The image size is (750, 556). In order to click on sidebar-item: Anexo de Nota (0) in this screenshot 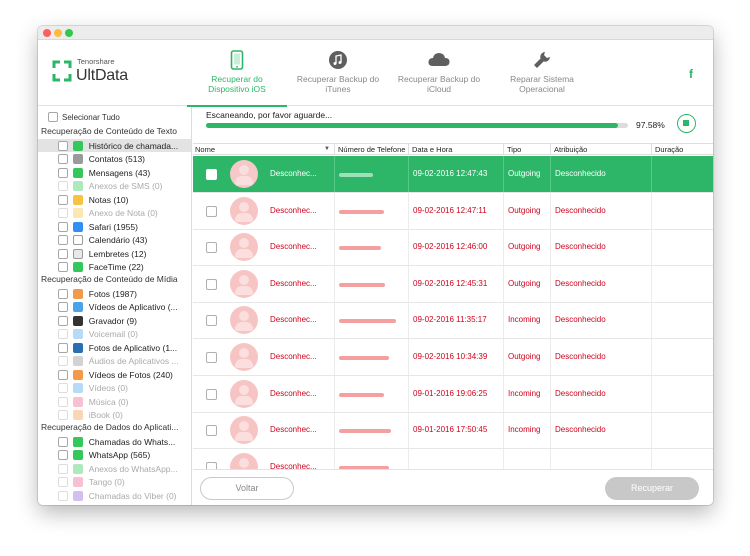, I will do `click(114, 213)`.